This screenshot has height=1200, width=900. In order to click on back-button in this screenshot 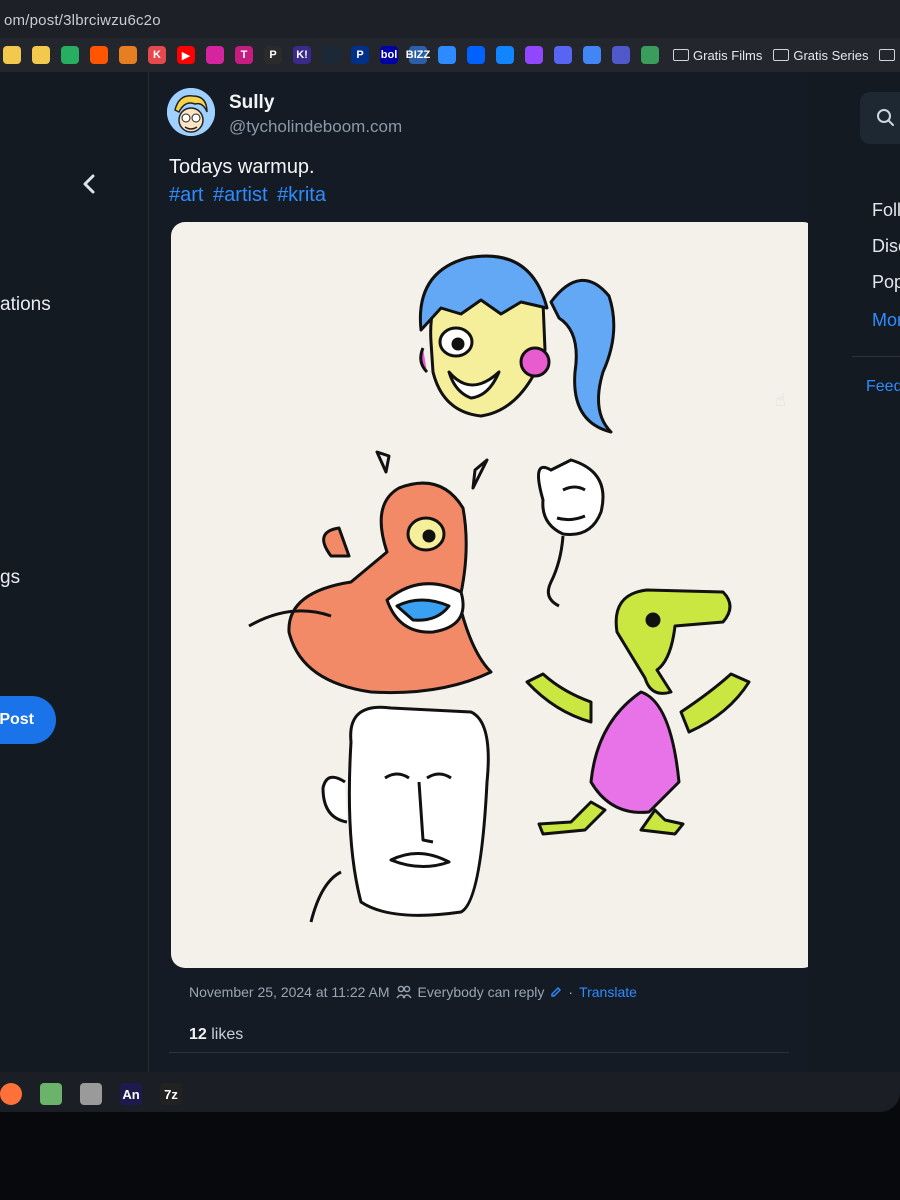, I will do `click(90, 184)`.